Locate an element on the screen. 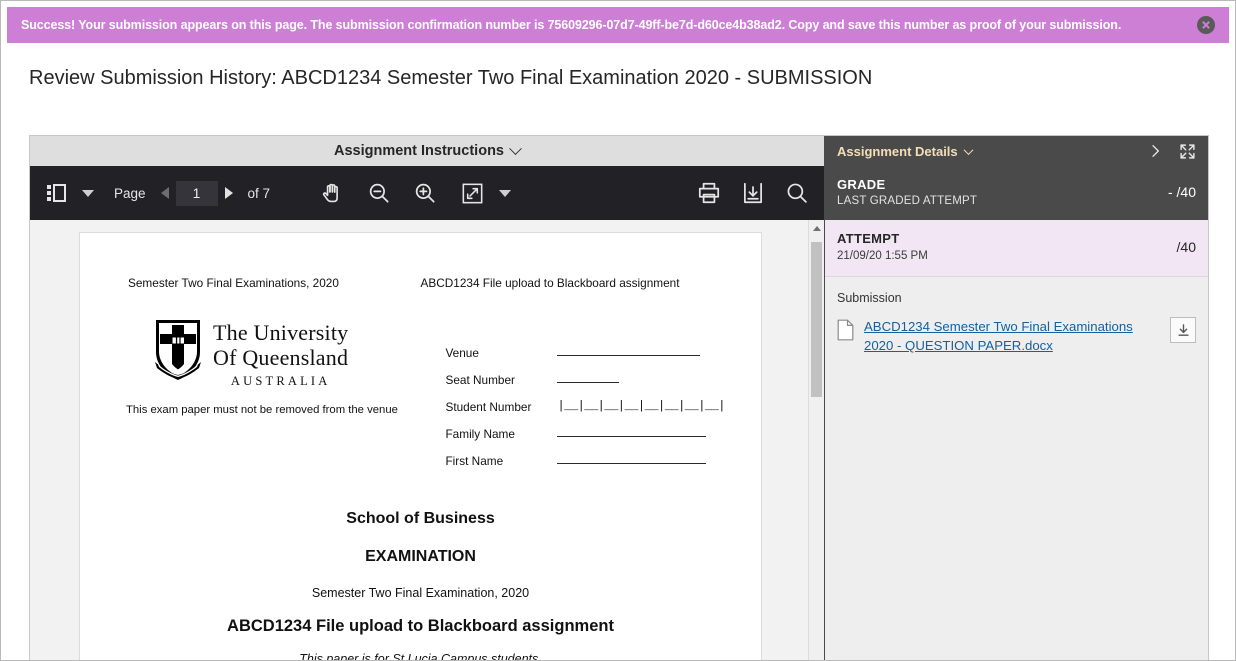 This screenshot has height=661, width=1236. previous-page-button is located at coordinates (164, 193).